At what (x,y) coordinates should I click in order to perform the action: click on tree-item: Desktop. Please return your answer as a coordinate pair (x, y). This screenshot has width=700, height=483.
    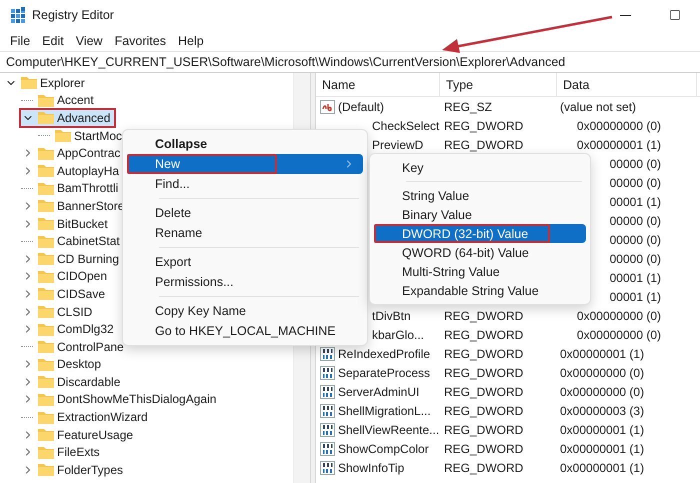
    Looking at the image, I should click on (63, 364).